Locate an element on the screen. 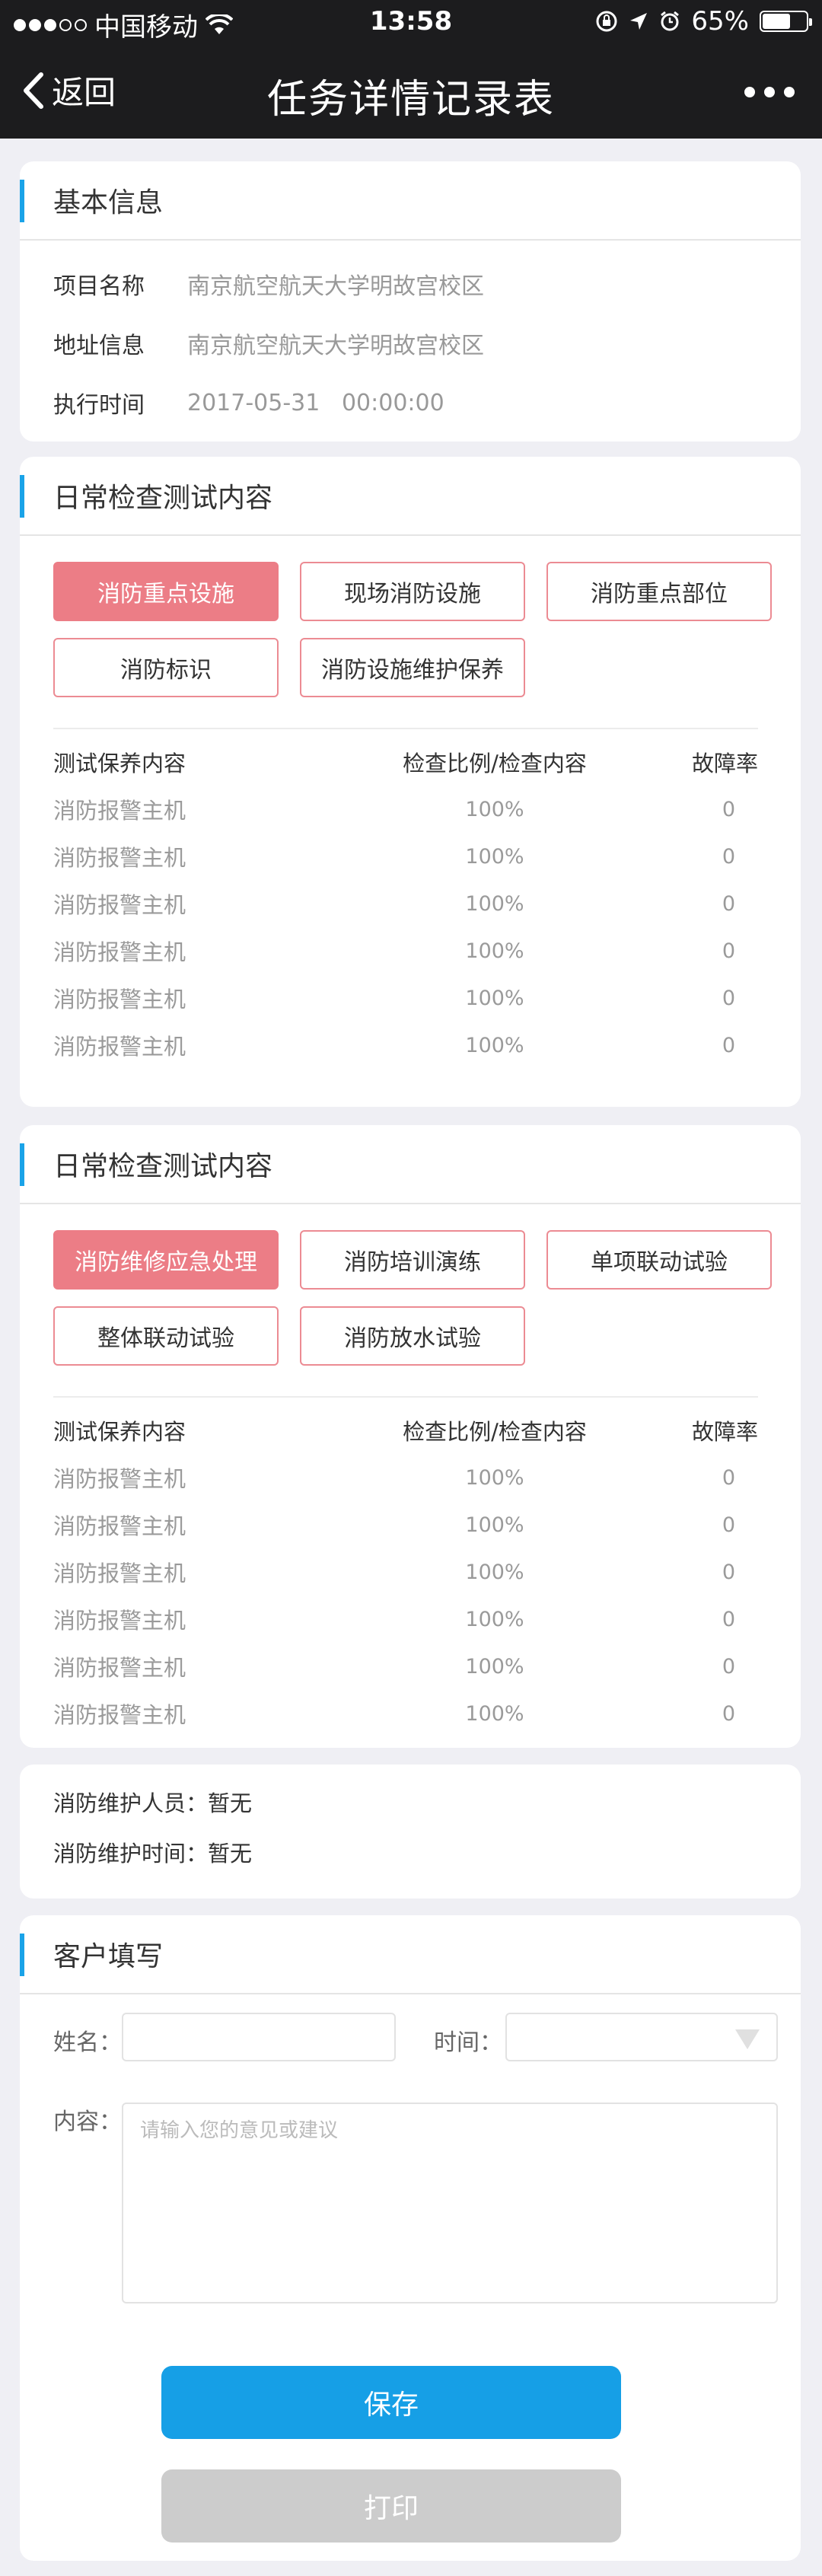  info-row-time: 执行时间 2017-05-31 00:00:00 is located at coordinates (410, 402).